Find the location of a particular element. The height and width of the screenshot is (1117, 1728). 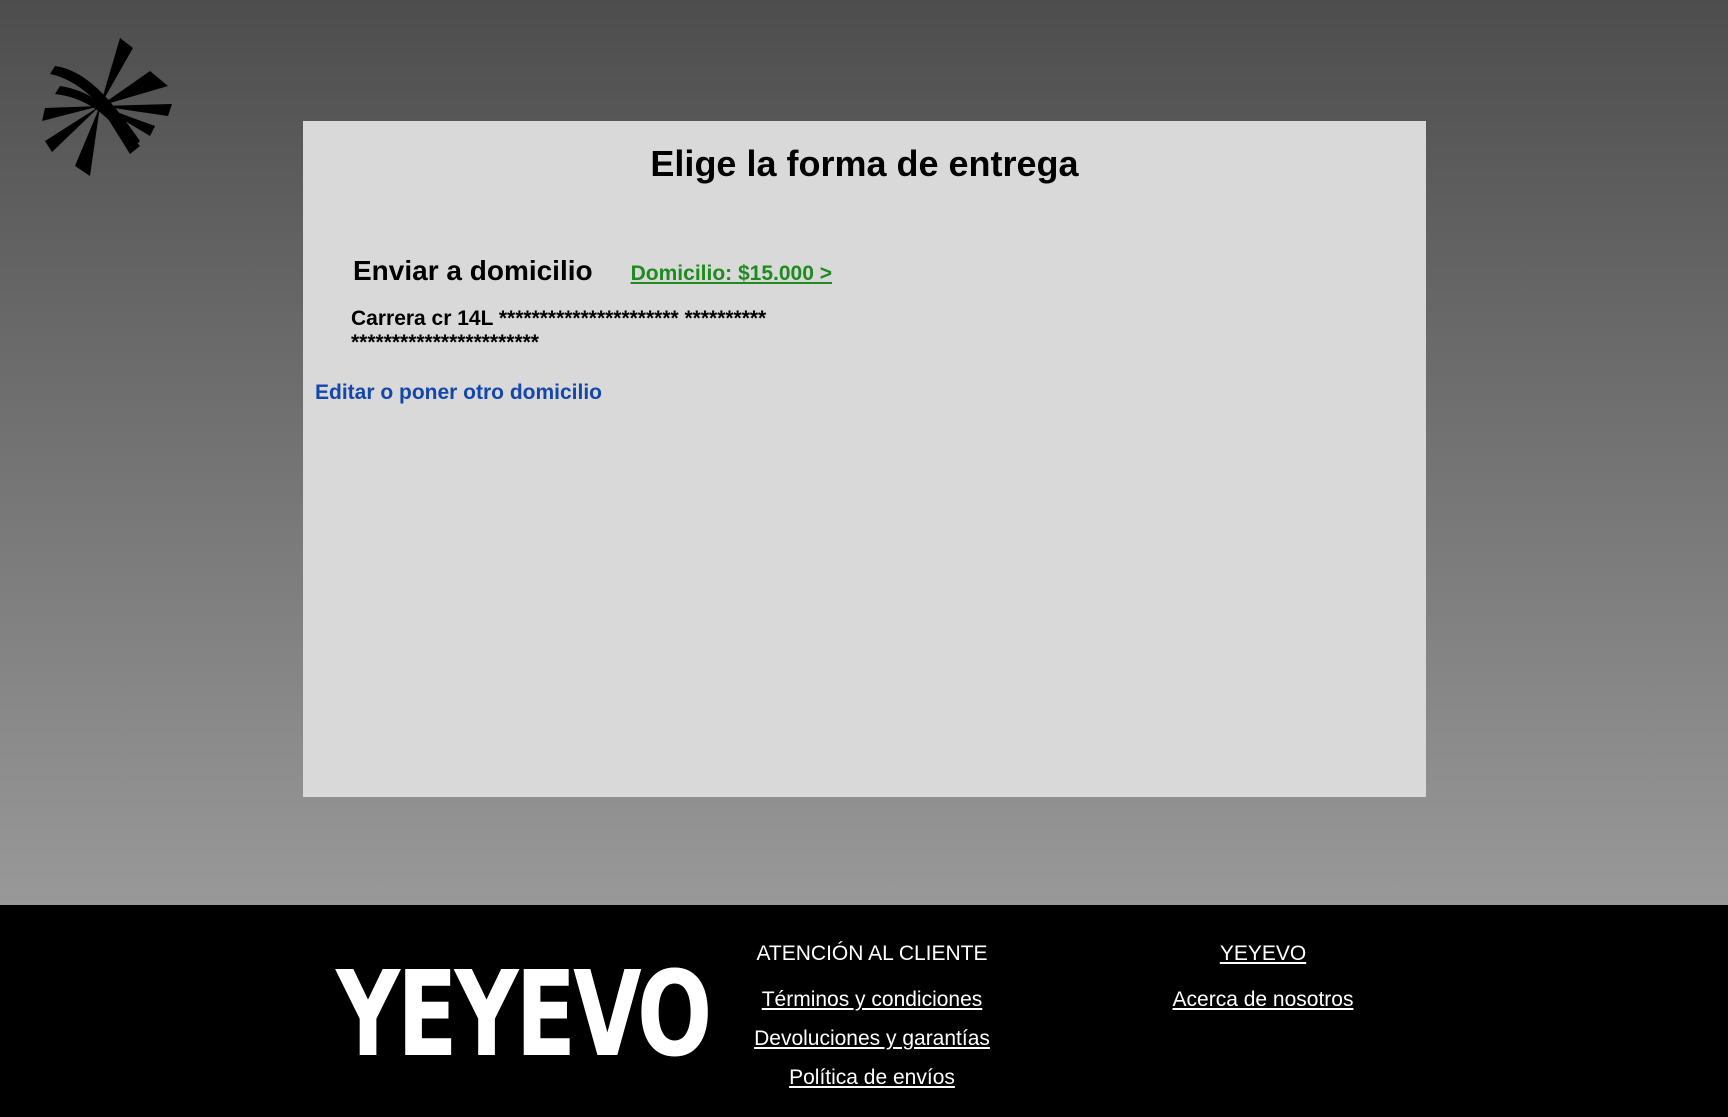

footer-link-about: Acerca de nosotros is located at coordinates (1263, 1000).